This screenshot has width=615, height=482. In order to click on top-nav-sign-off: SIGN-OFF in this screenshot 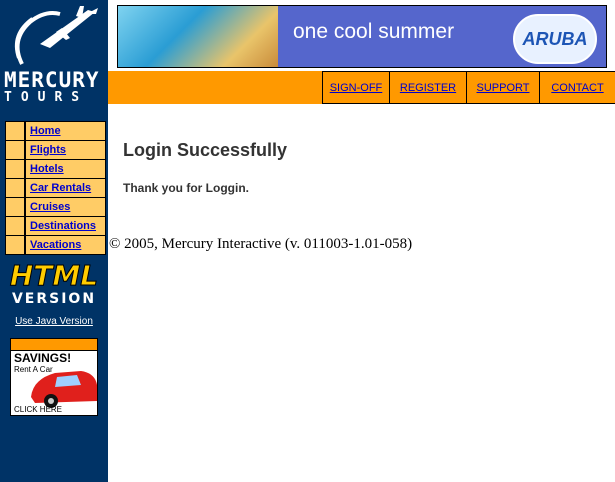, I will do `click(355, 87)`.